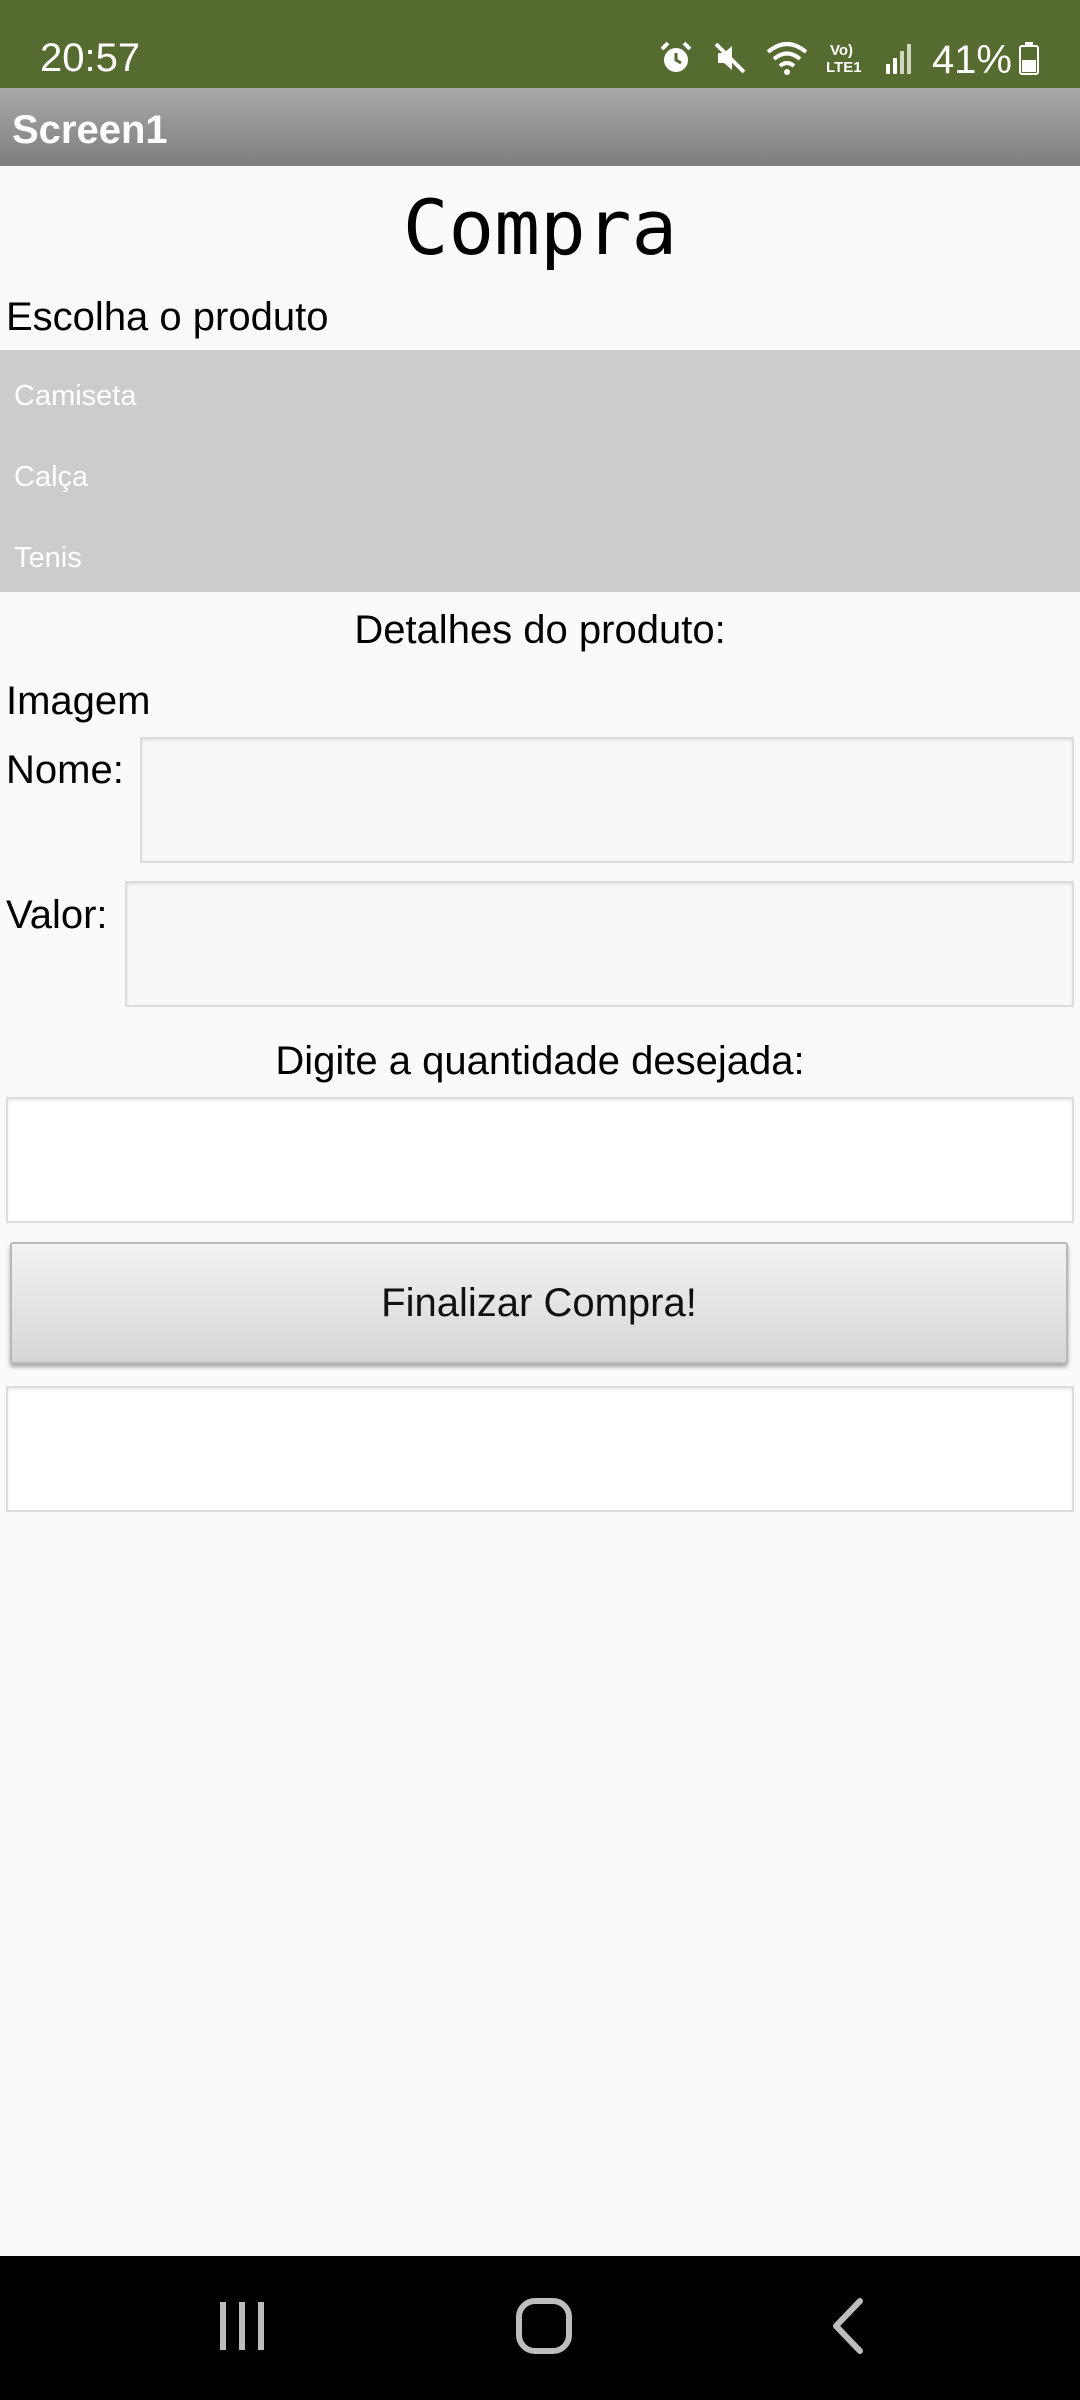  I want to click on status-icons: Vo) LTE1 41%, so click(840, 60).